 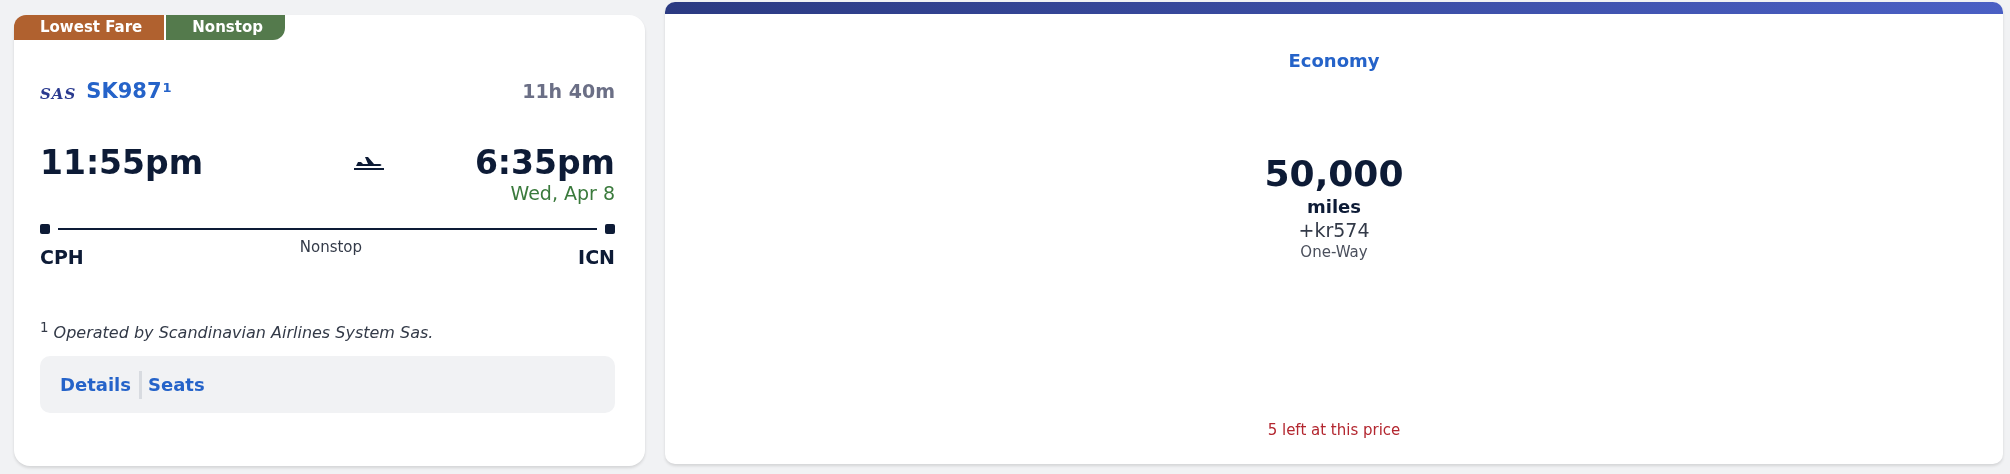 I want to click on arrival-date: Wed, Apr 8, so click(x=562, y=193).